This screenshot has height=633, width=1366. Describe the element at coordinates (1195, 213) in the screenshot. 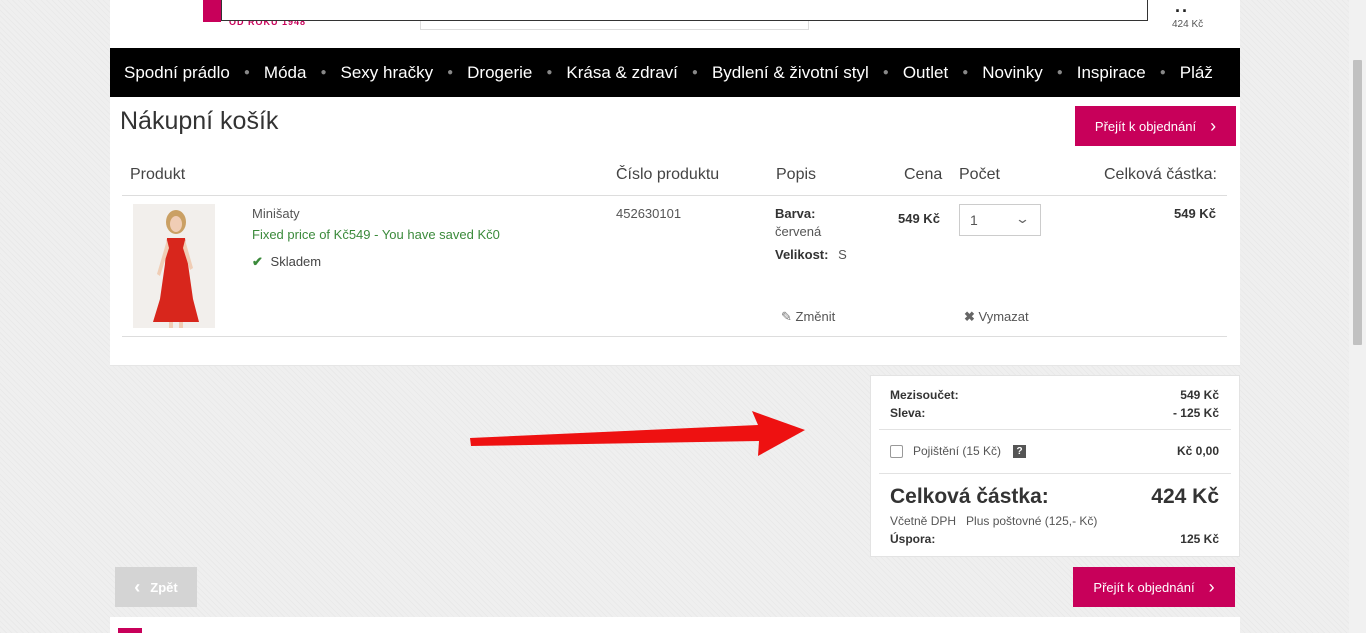

I see `item-total: 549 Kč` at that location.